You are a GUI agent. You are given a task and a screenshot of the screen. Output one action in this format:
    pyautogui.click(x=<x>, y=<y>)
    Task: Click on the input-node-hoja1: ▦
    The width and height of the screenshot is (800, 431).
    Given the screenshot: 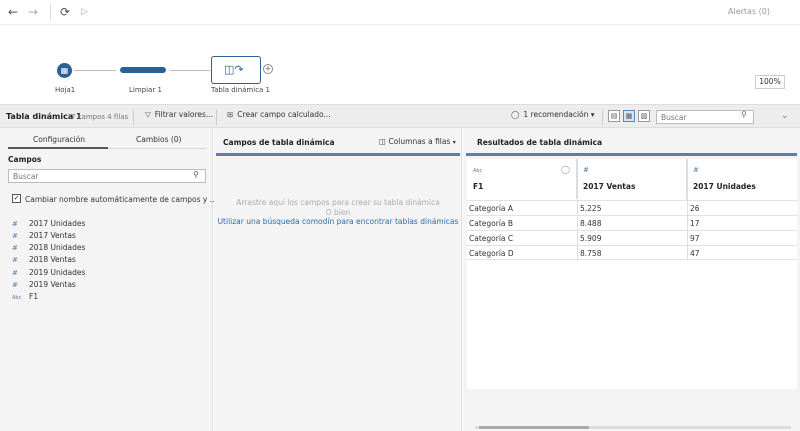 What is the action you would take?
    pyautogui.click(x=64, y=70)
    